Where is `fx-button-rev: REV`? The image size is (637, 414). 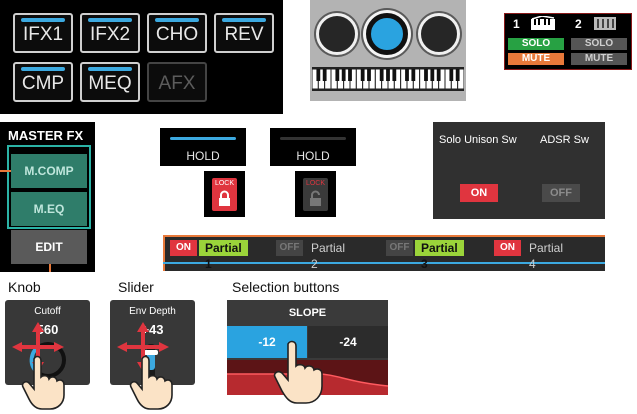 fx-button-rev: REV is located at coordinates (244, 33).